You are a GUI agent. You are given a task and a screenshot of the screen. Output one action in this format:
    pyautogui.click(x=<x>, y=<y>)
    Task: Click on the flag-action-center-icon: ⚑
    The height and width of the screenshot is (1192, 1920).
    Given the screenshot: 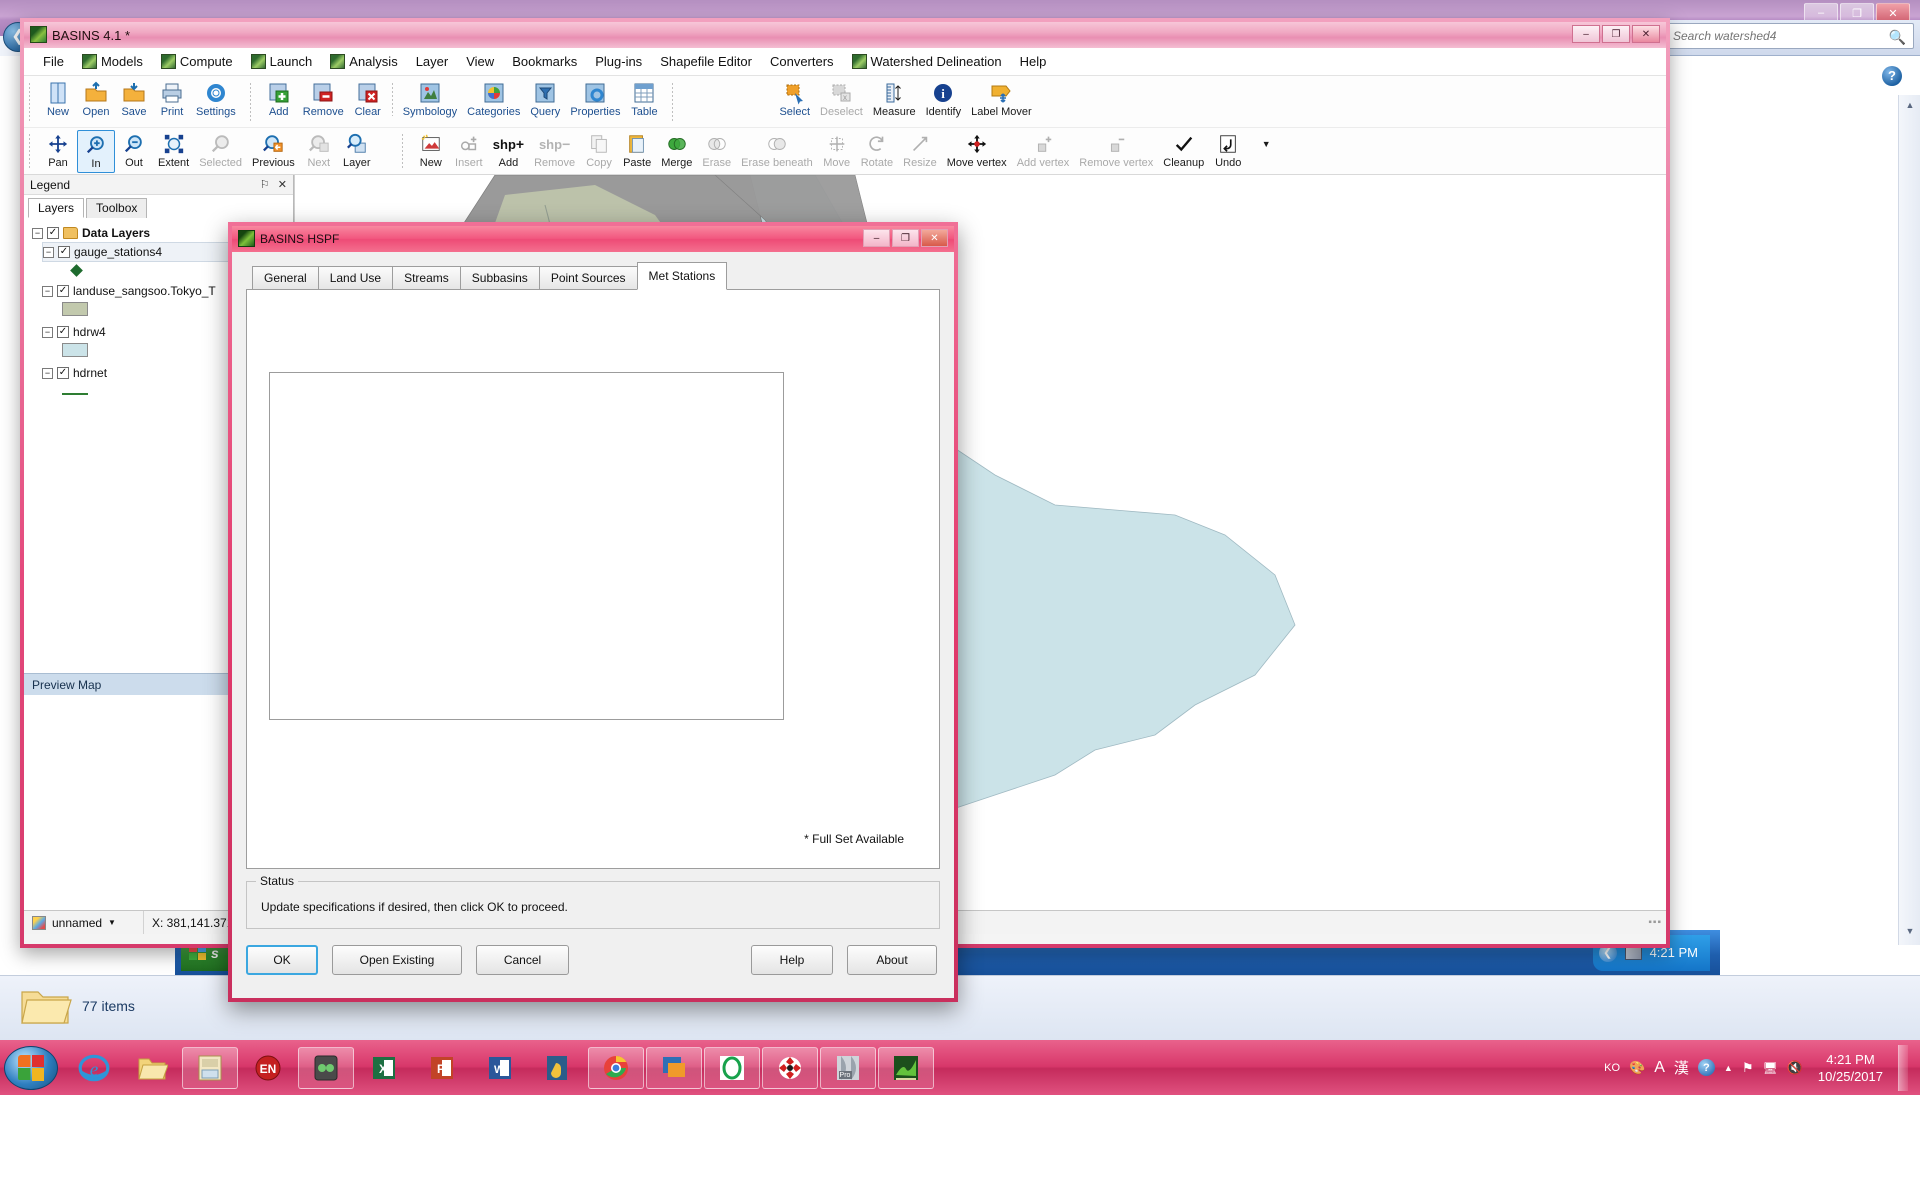 What is the action you would take?
    pyautogui.click(x=1748, y=1068)
    